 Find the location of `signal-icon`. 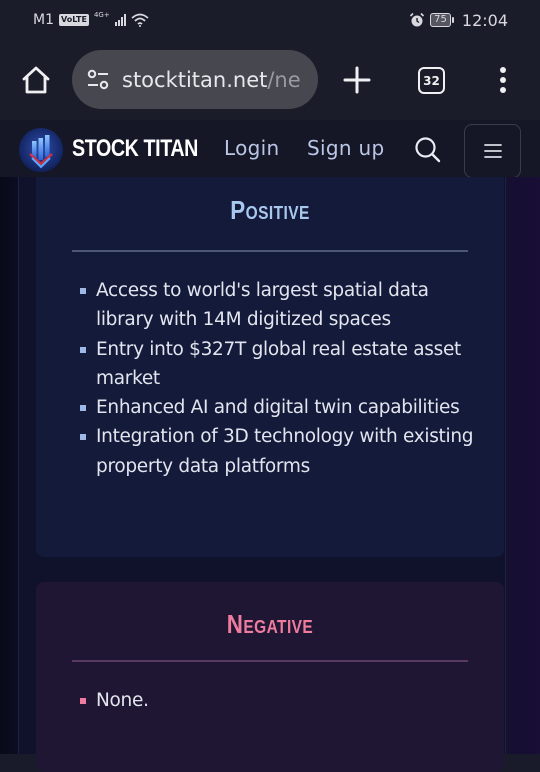

signal-icon is located at coordinates (120, 20).